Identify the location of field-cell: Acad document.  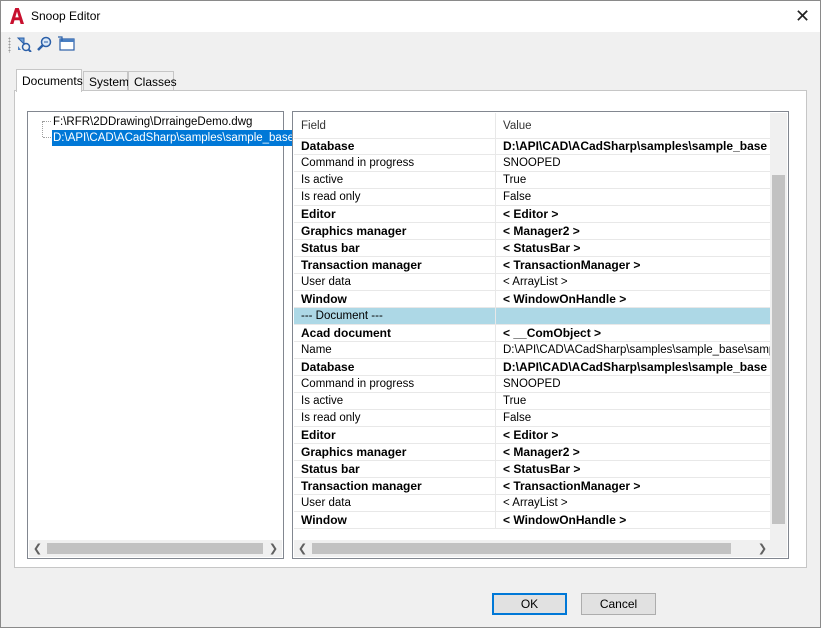
(395, 333).